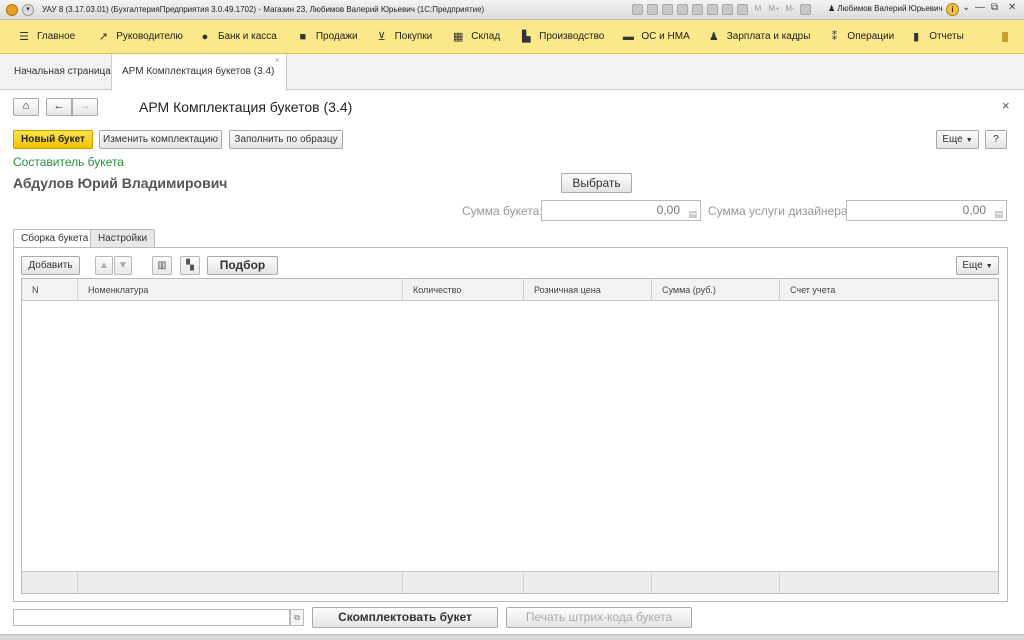 The width and height of the screenshot is (1024, 640). Describe the element at coordinates (952, 139) in the screenshot. I see `more-label: Еще` at that location.